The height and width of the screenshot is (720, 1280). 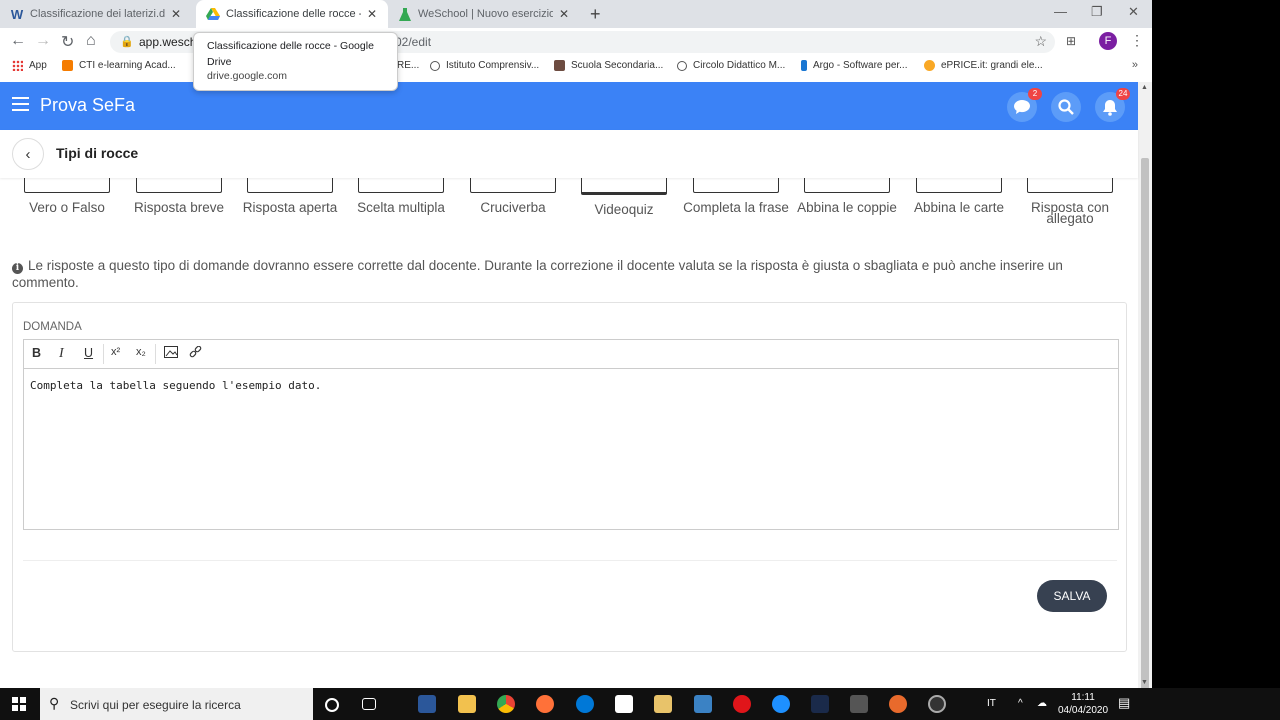 What do you see at coordinates (43, 41) in the screenshot?
I see `forward-icon: →` at bounding box center [43, 41].